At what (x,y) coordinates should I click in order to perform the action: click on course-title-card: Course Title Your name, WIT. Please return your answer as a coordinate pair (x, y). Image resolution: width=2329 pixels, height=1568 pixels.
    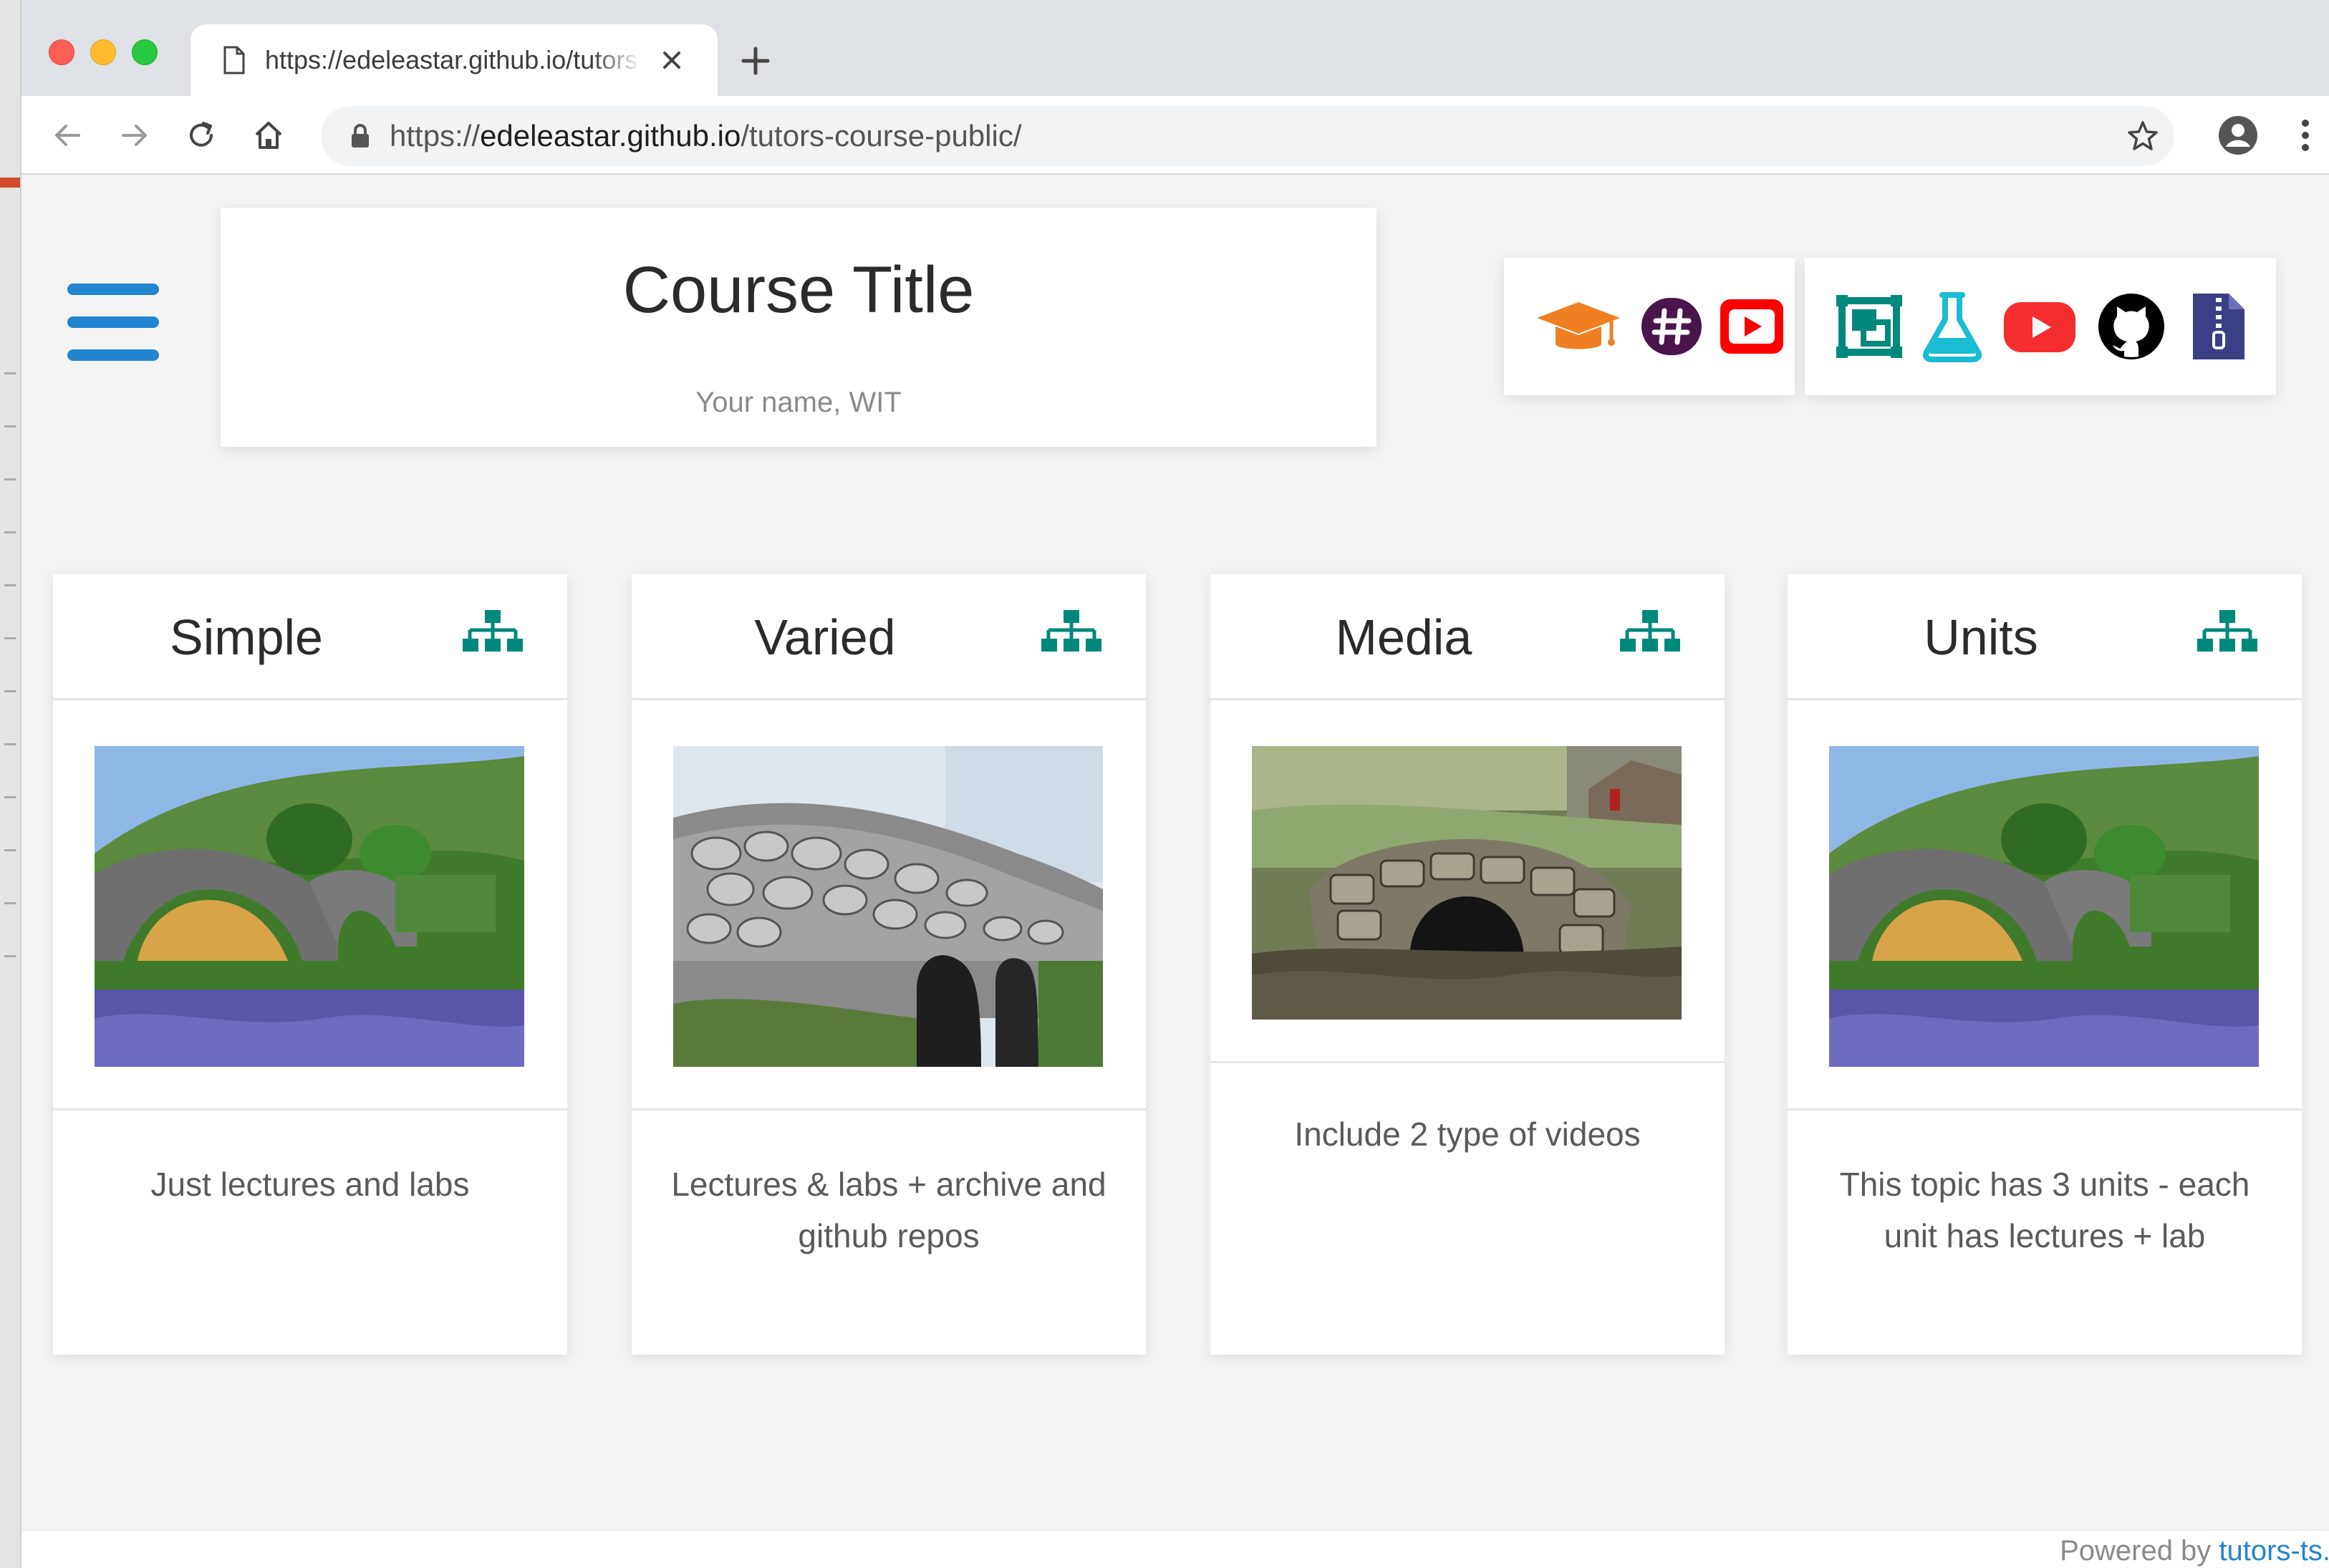
    Looking at the image, I should click on (798, 327).